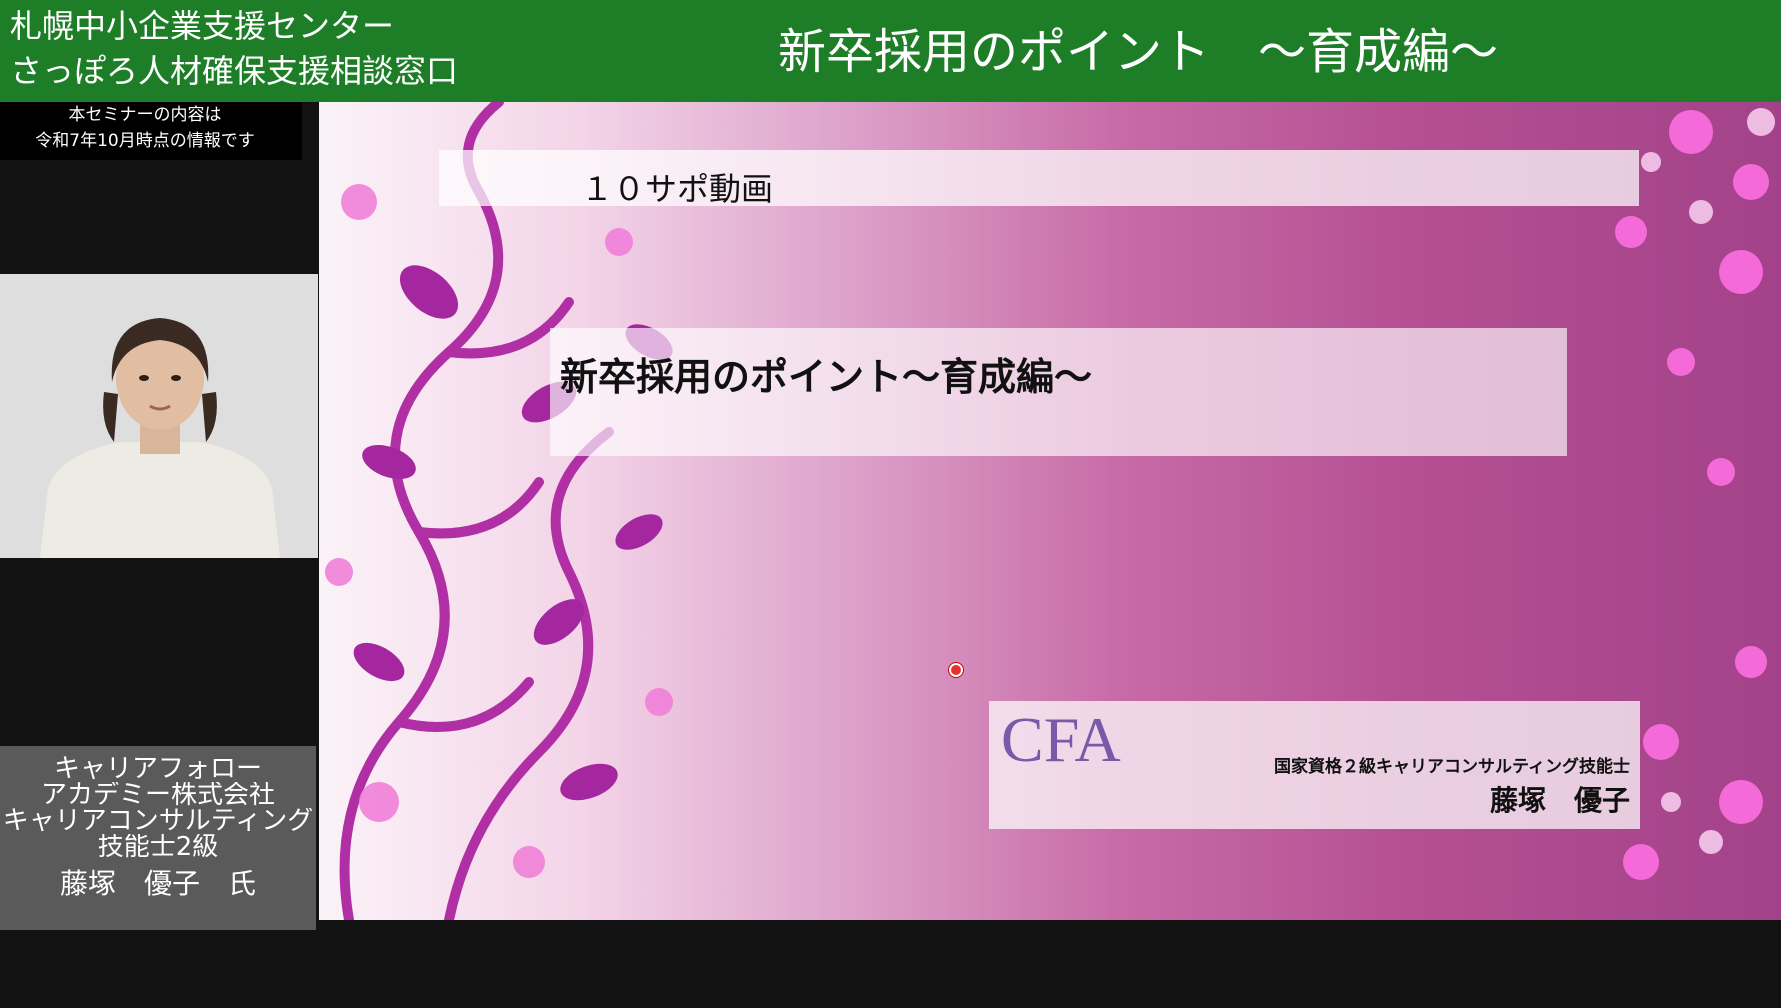  I want to click on presenter-qualification: 国家資格２級キャリアコンサルティング技能士, so click(1452, 767).